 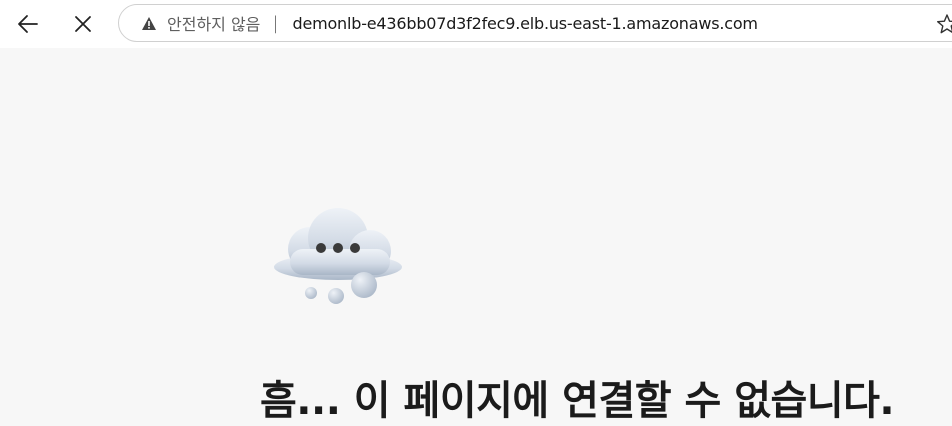 What do you see at coordinates (338, 256) in the screenshot?
I see `cloud-with-dots-icon` at bounding box center [338, 256].